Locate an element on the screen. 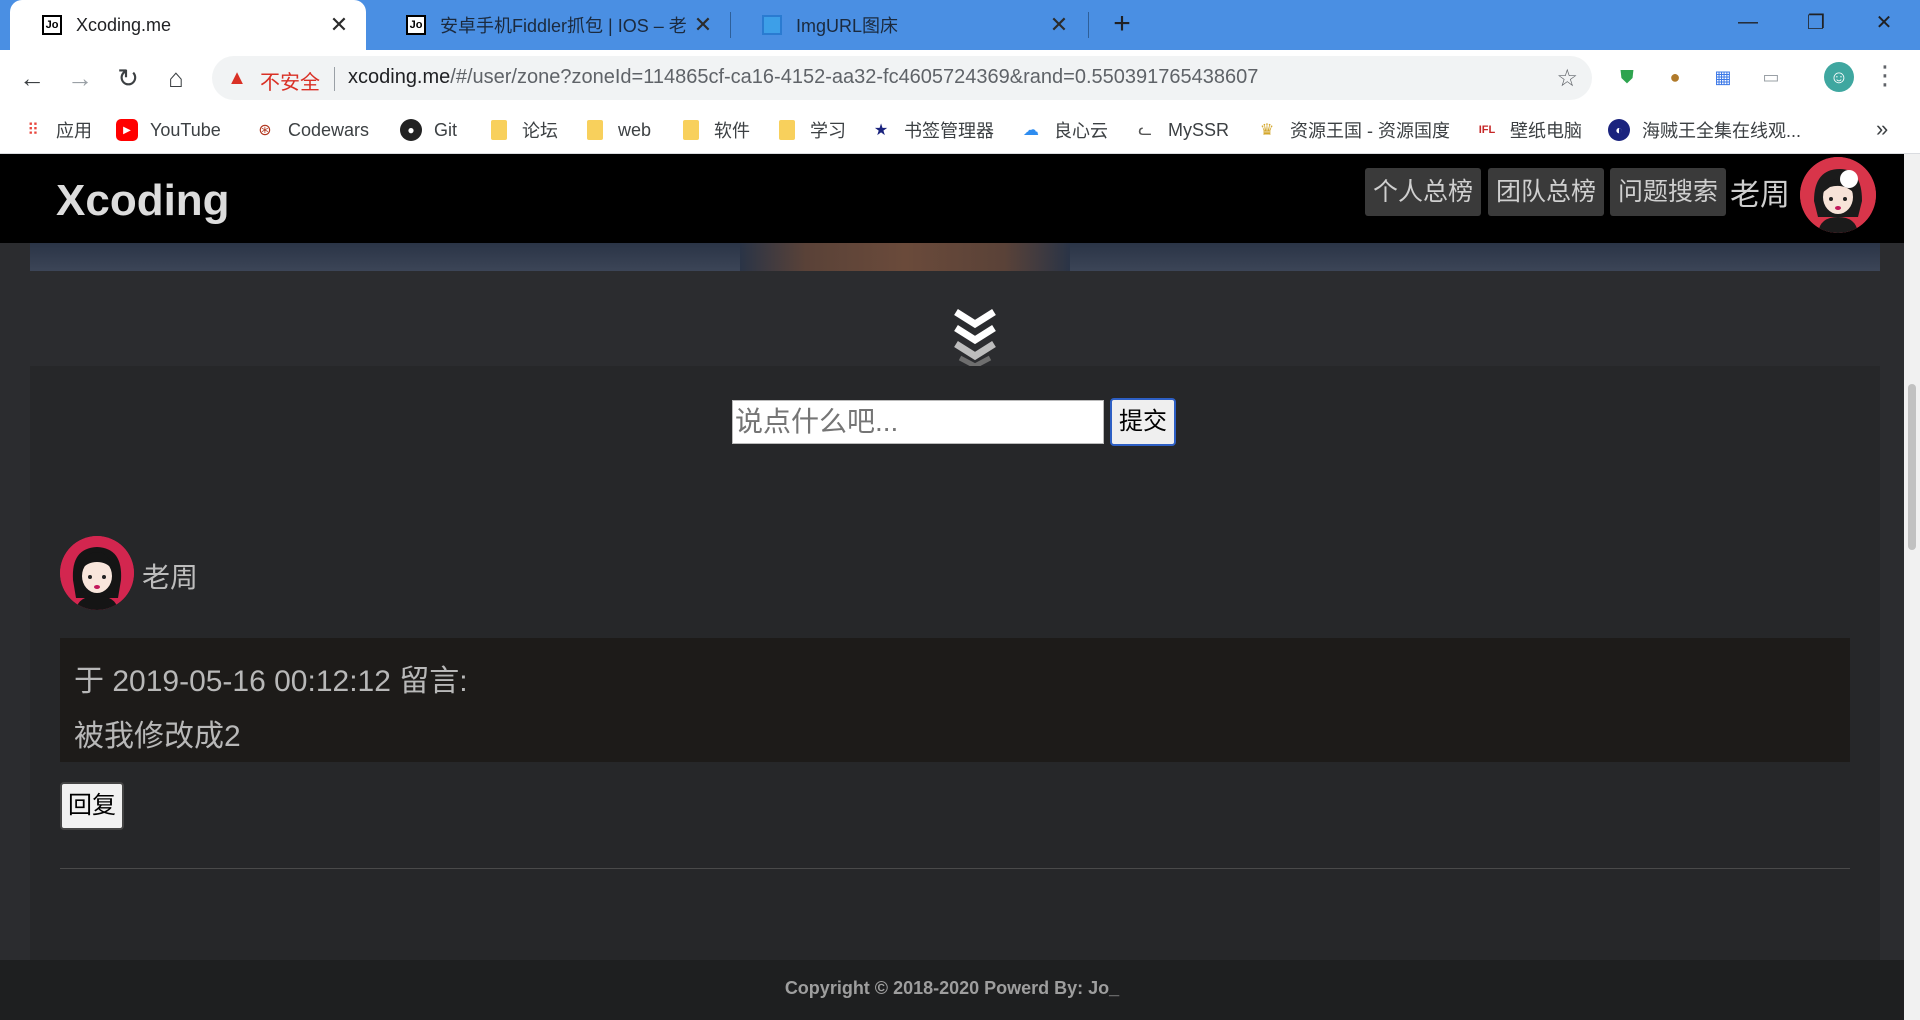 The height and width of the screenshot is (1020, 1920). scroll-down-chevron-icon is located at coordinates (975, 336).